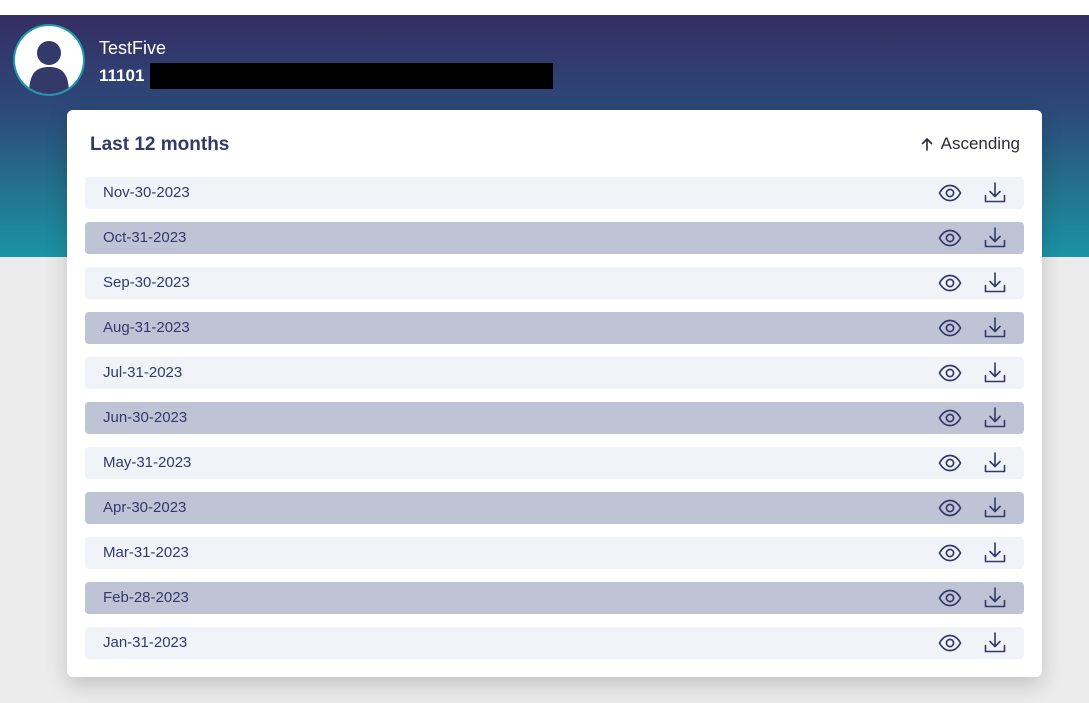 Image resolution: width=1089 pixels, height=703 pixels. Describe the element at coordinates (145, 237) in the screenshot. I see `statement-date: Oct-31-2023` at that location.